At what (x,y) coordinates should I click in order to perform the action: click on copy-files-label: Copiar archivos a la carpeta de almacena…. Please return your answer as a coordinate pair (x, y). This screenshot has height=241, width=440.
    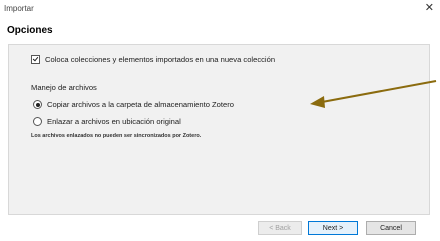
    Looking at the image, I should click on (140, 104).